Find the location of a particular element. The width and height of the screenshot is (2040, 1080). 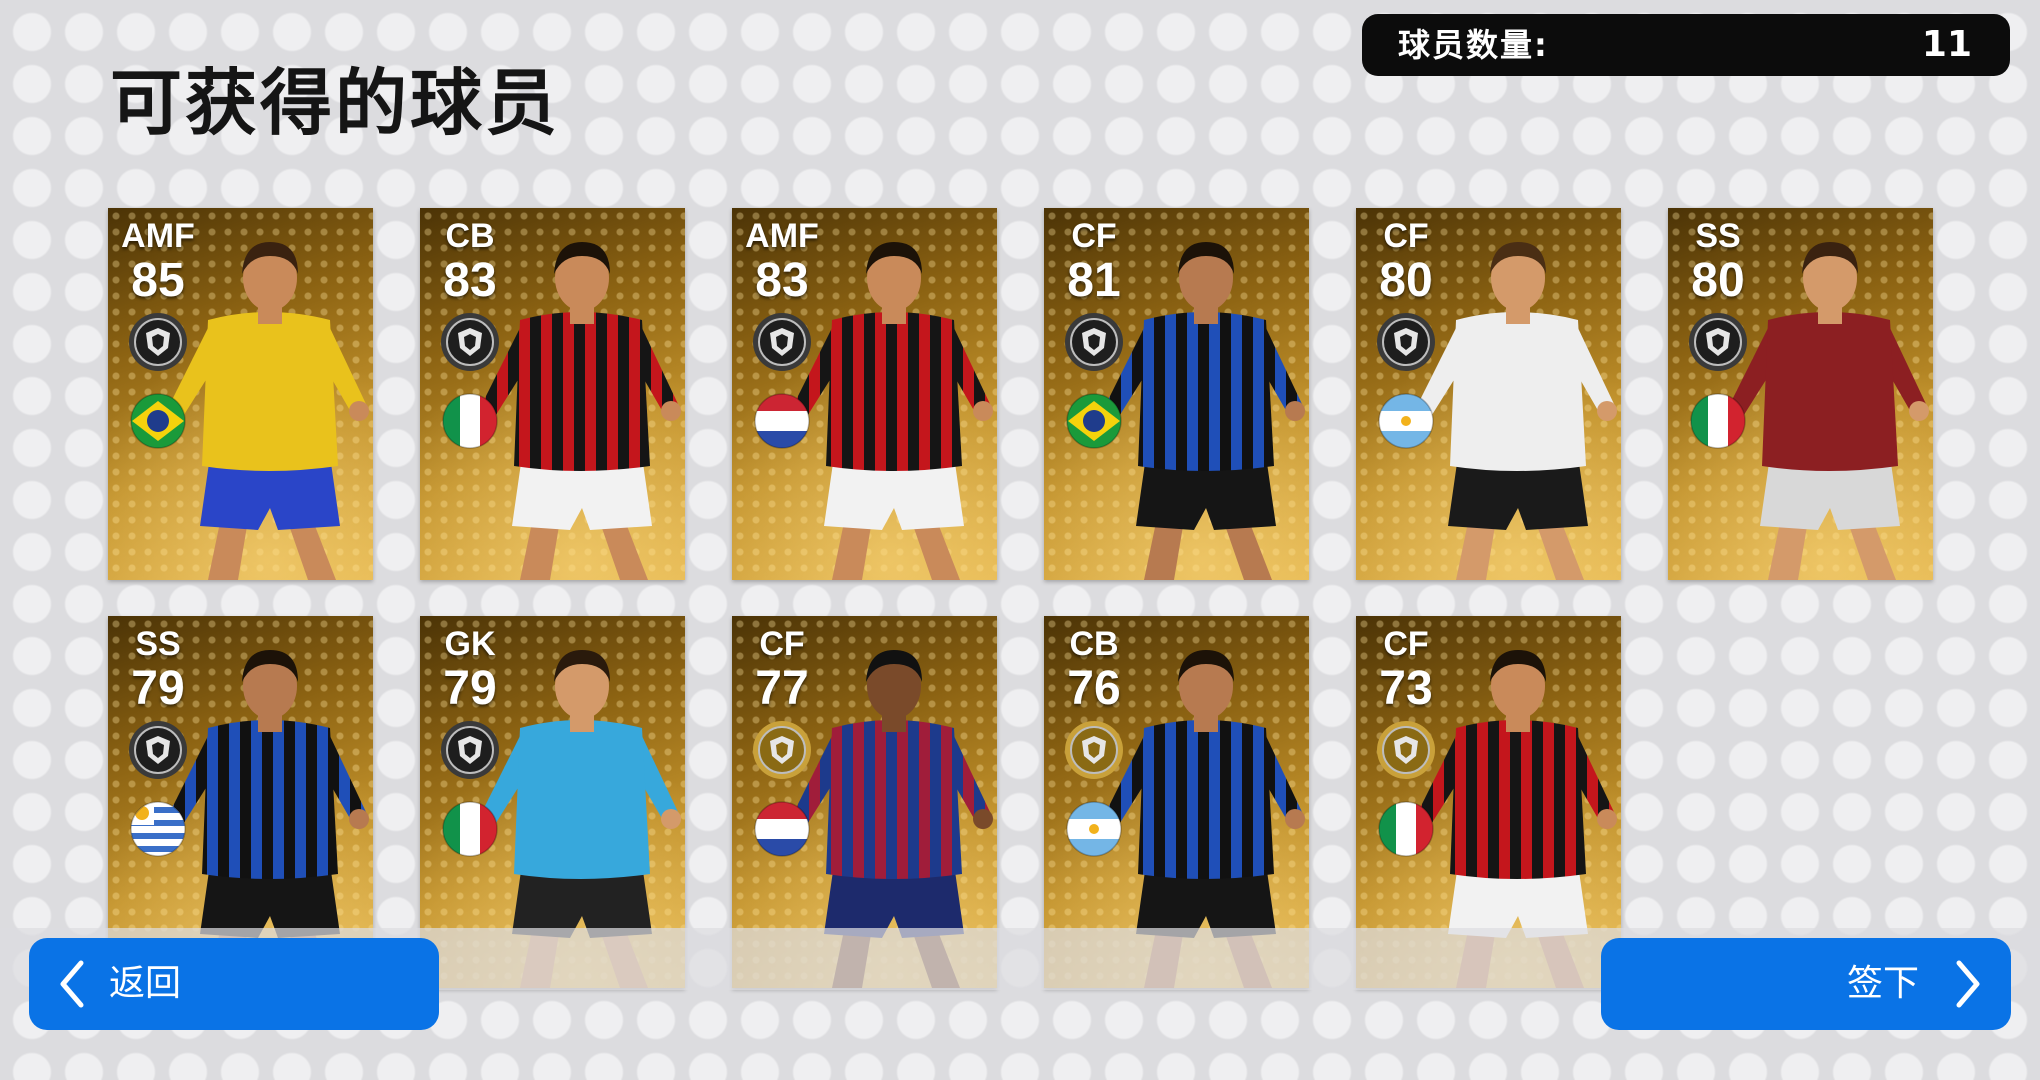

flag-uruguay-icon is located at coordinates (158, 829).